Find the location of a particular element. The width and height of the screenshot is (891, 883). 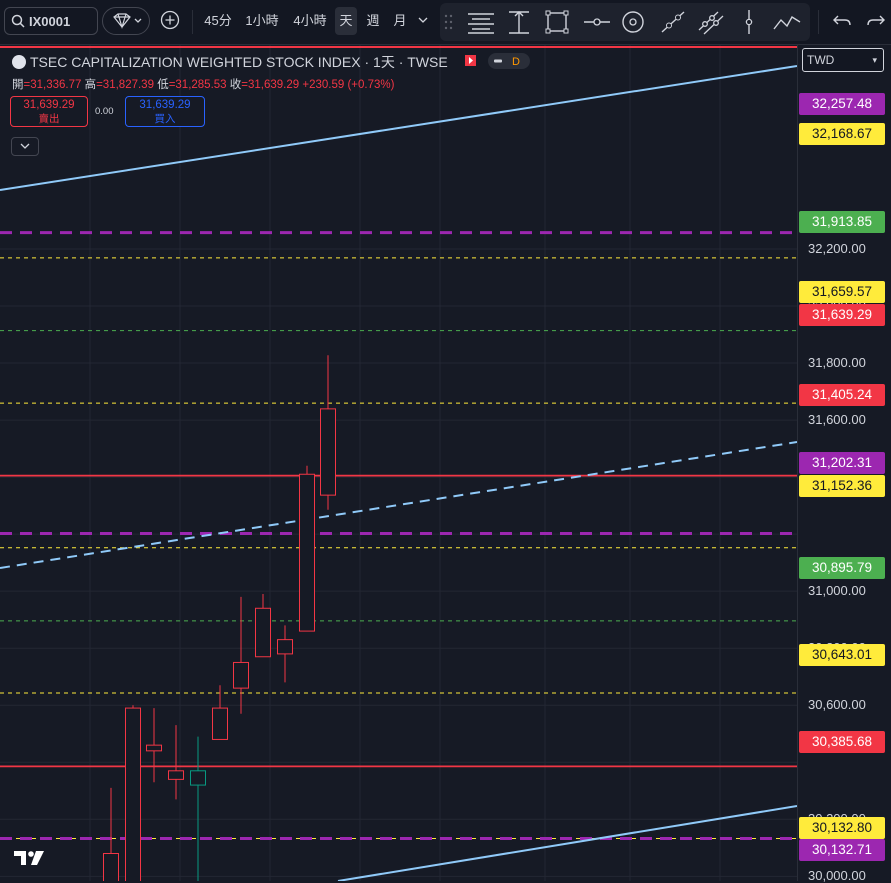

data-delay-badge: D is located at coordinates (516, 62).